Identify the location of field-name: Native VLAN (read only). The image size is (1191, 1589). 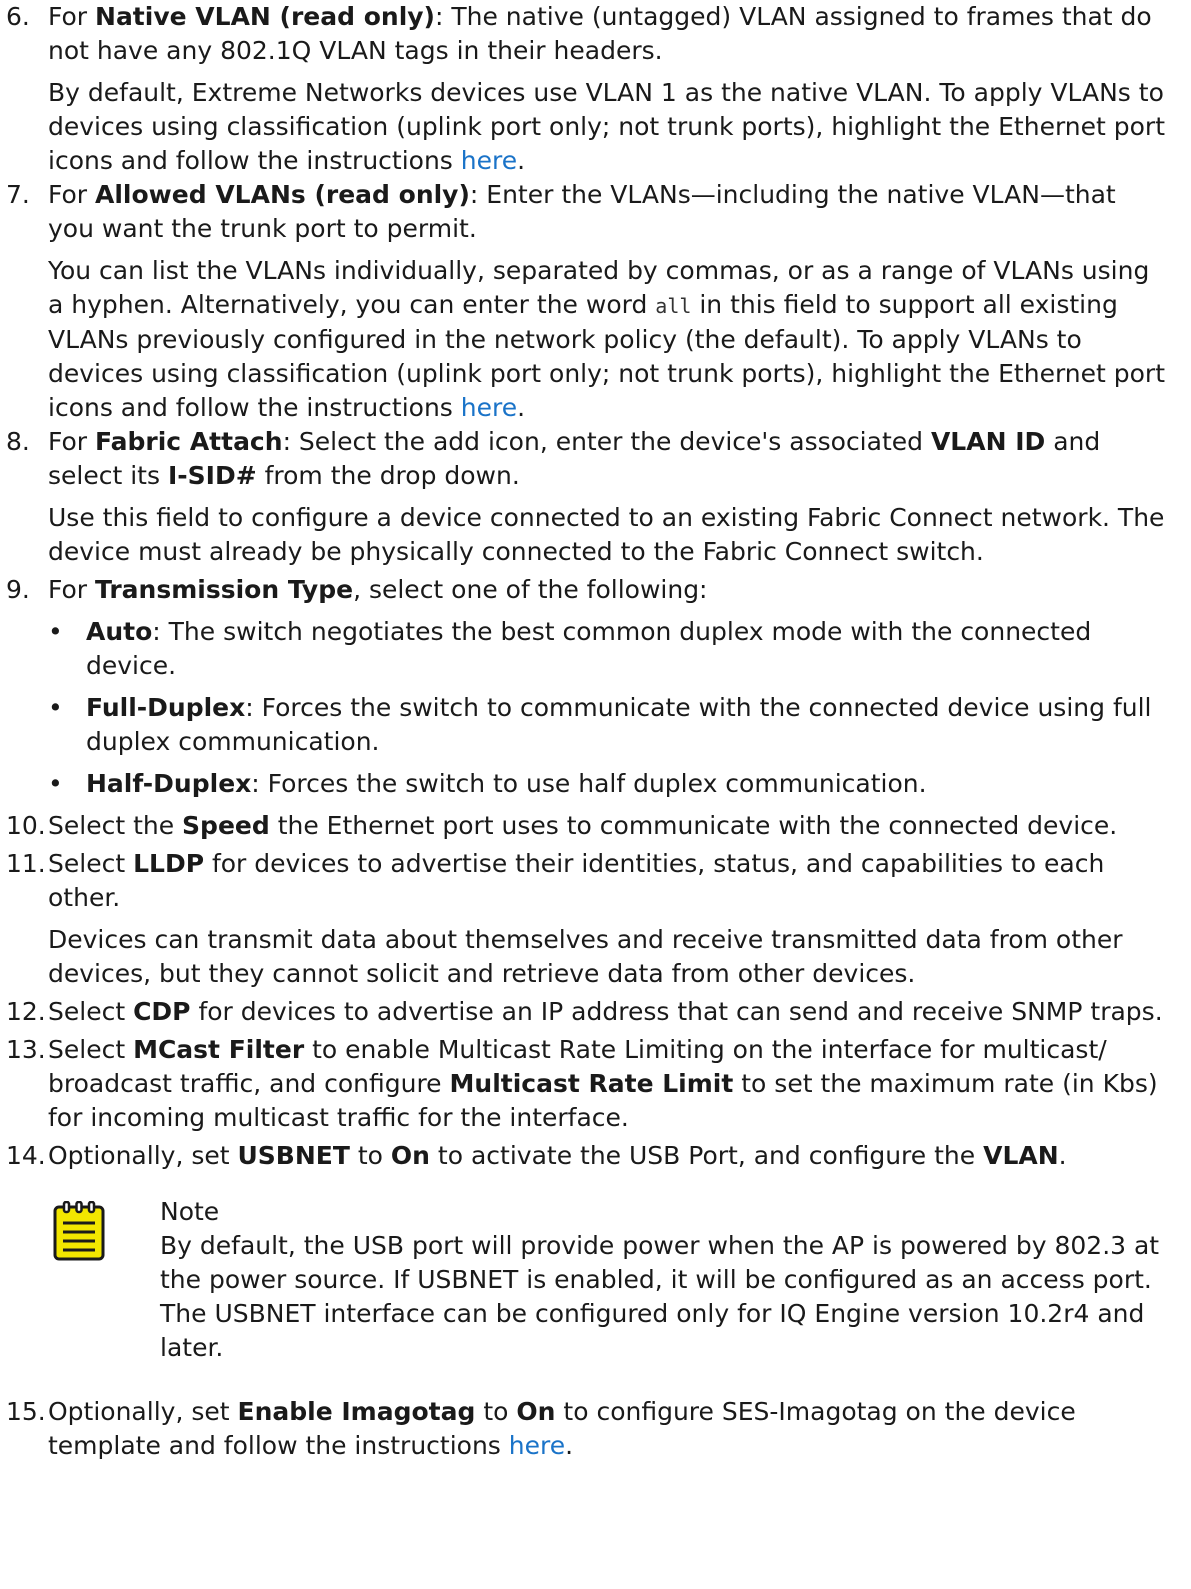
(265, 16).